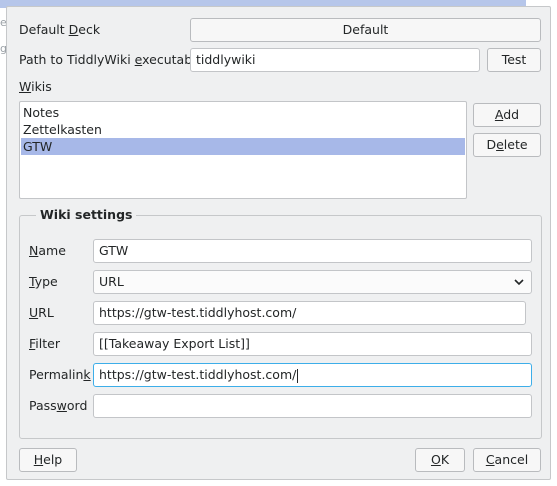 This screenshot has width=557, height=486. Describe the element at coordinates (298, 375) in the screenshot. I see `text-cursor` at that location.